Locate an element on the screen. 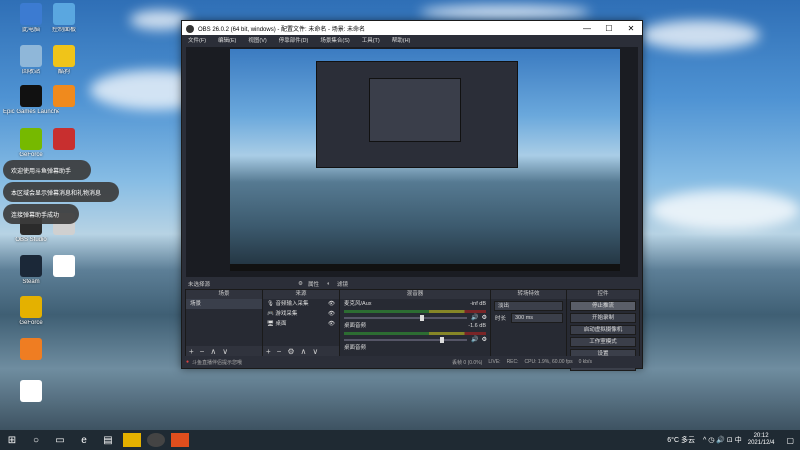  desktop-icon: 酷狗 is located at coordinates (64, 60).